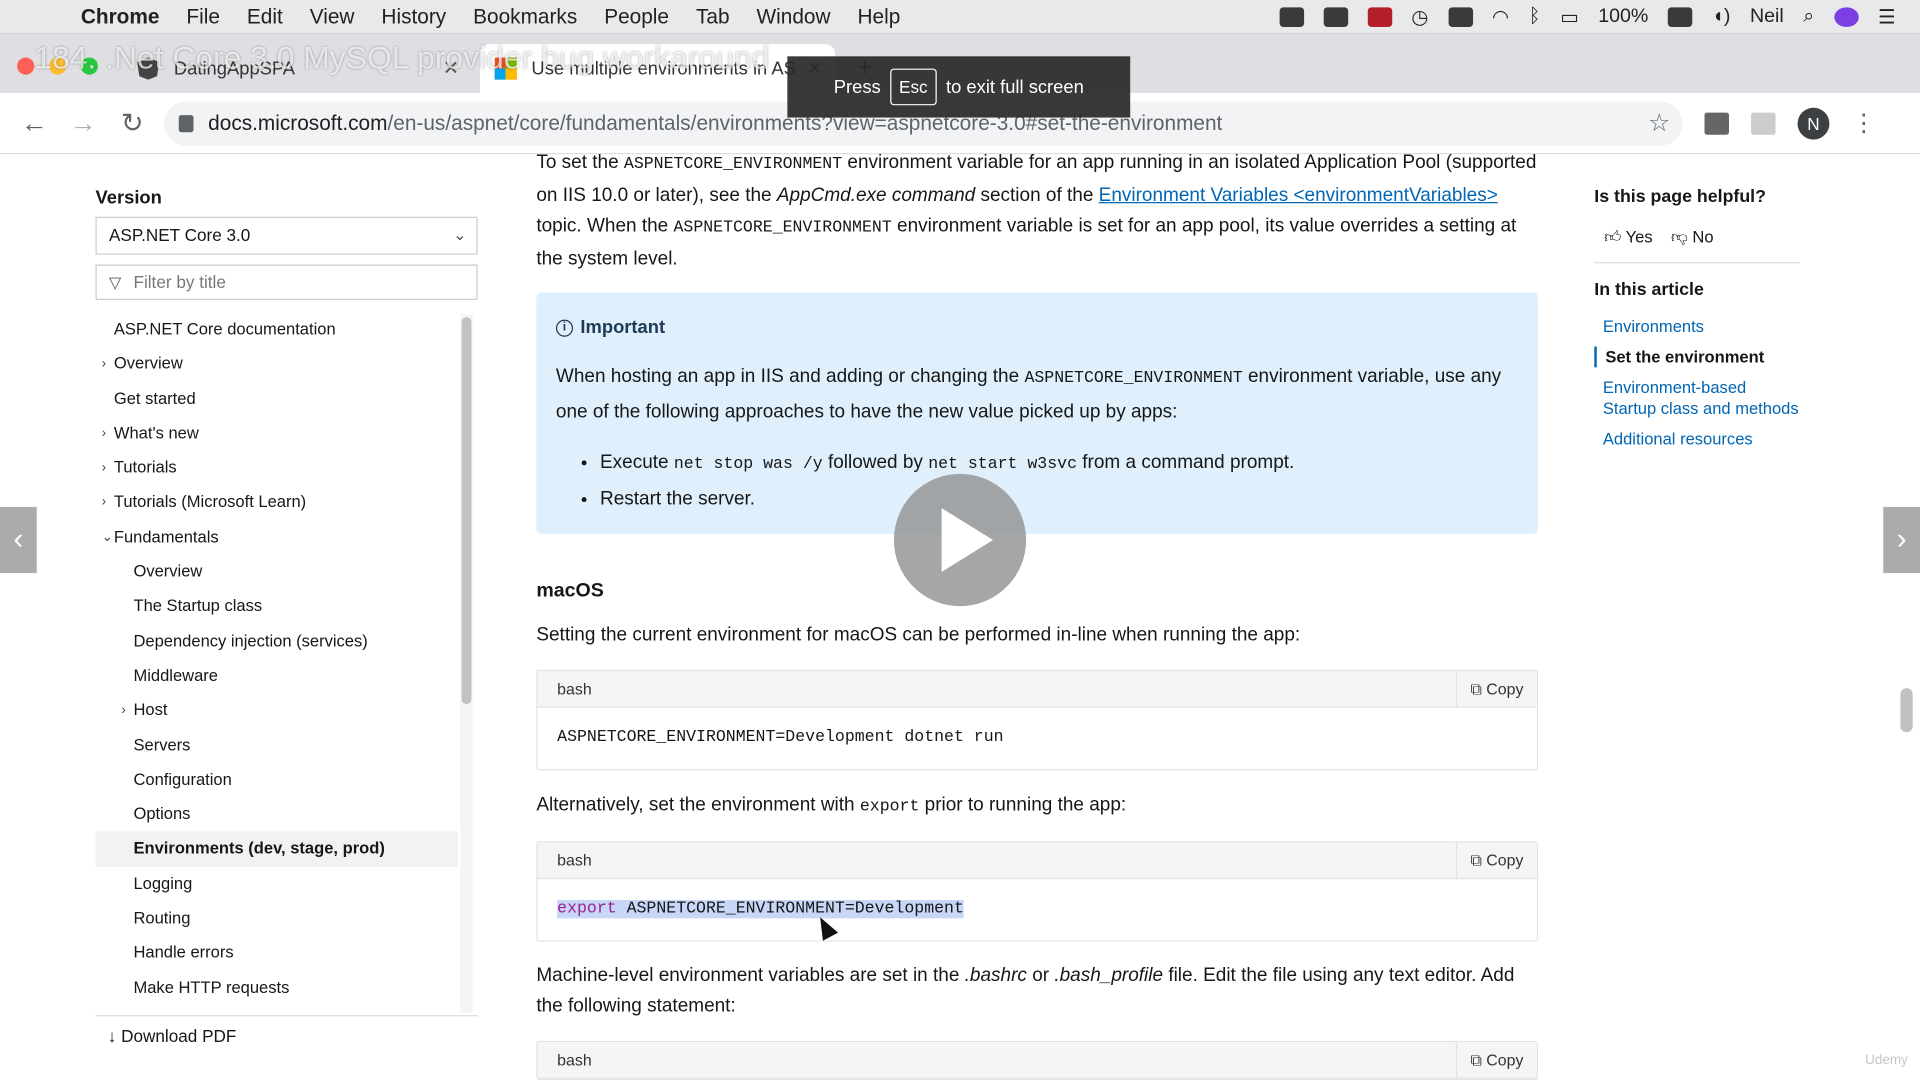 The width and height of the screenshot is (1920, 1080). Describe the element at coordinates (1813, 123) in the screenshot. I see `profile-avatar: N` at that location.